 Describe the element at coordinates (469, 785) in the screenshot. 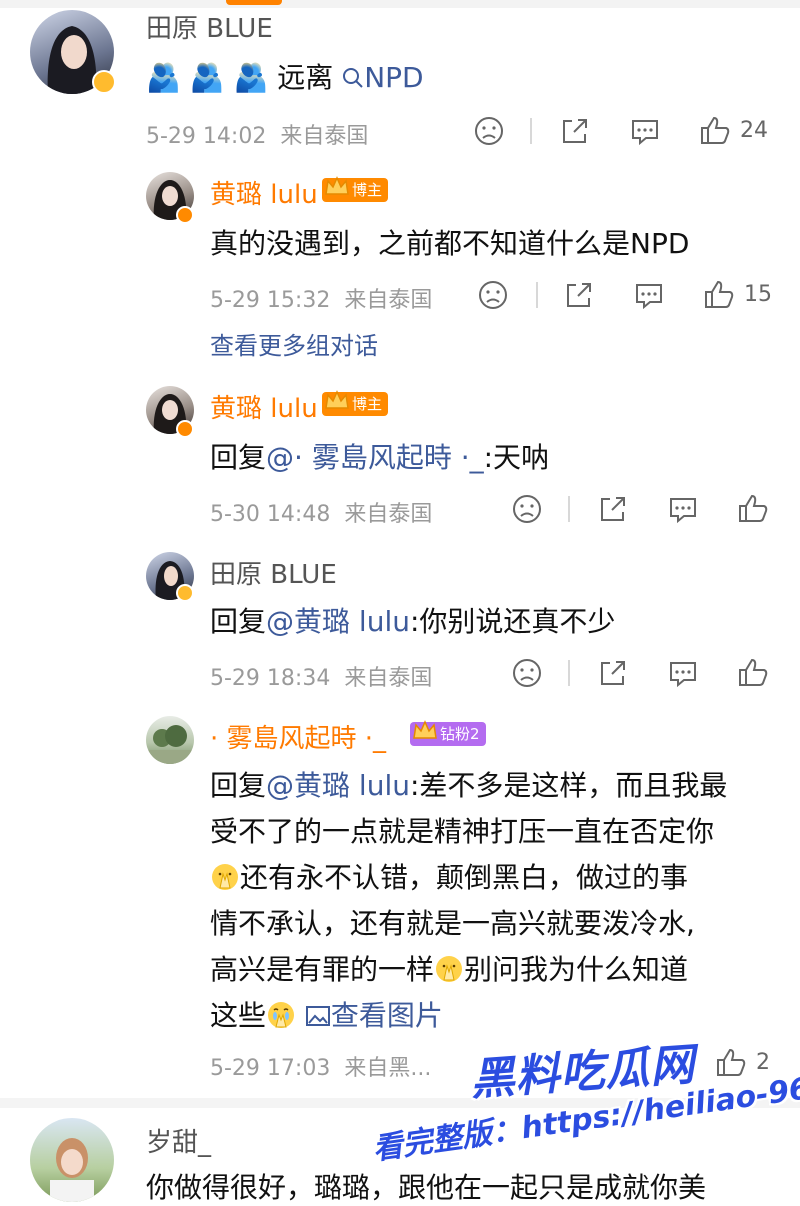

I see `comment-text-line: 回复@黄璐 lulu:差不多是这样，而且我最` at that location.